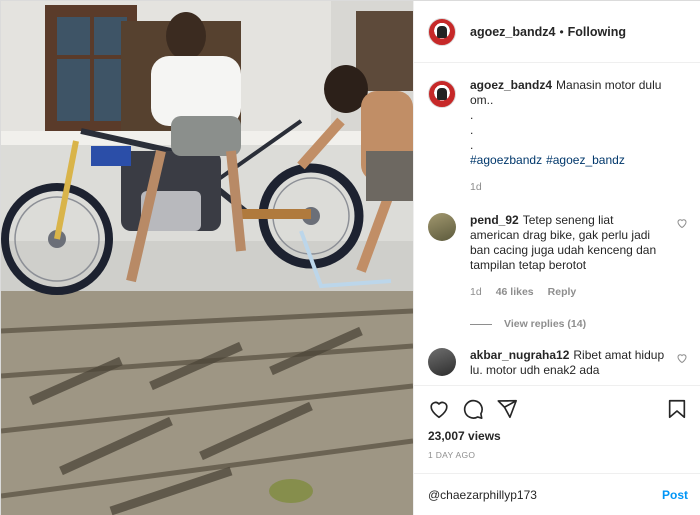 The height and width of the screenshot is (515, 700). What do you see at coordinates (442, 31) in the screenshot?
I see `author-avatar` at bounding box center [442, 31].